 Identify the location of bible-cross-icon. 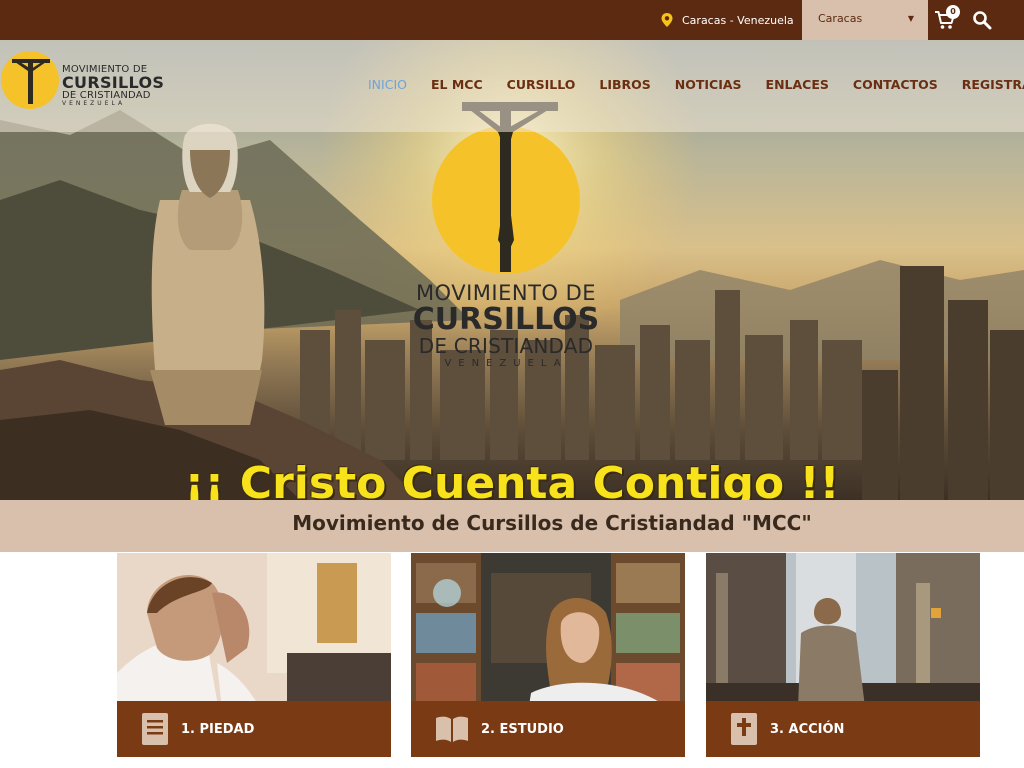
(744, 729).